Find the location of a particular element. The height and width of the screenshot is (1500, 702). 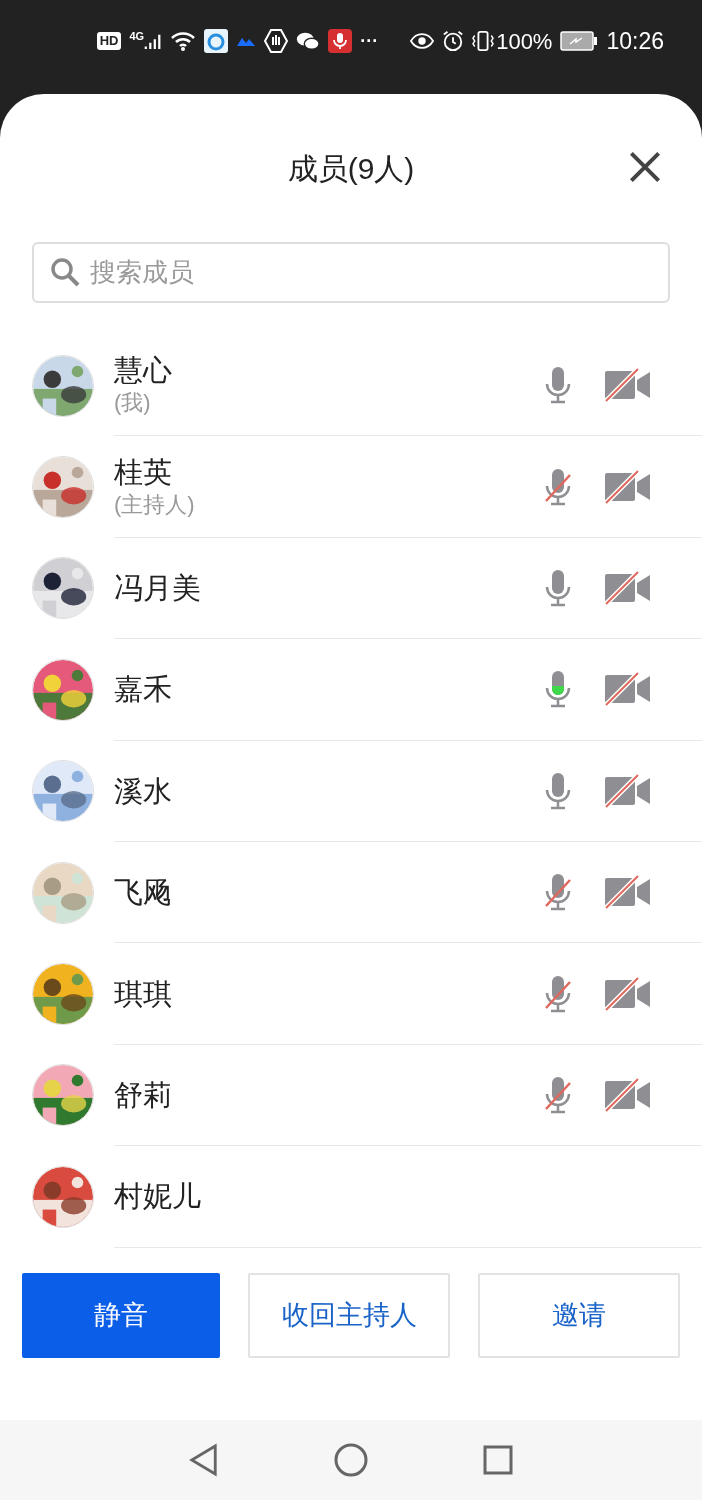

member-row: 嘉禾 is located at coordinates (351, 690).